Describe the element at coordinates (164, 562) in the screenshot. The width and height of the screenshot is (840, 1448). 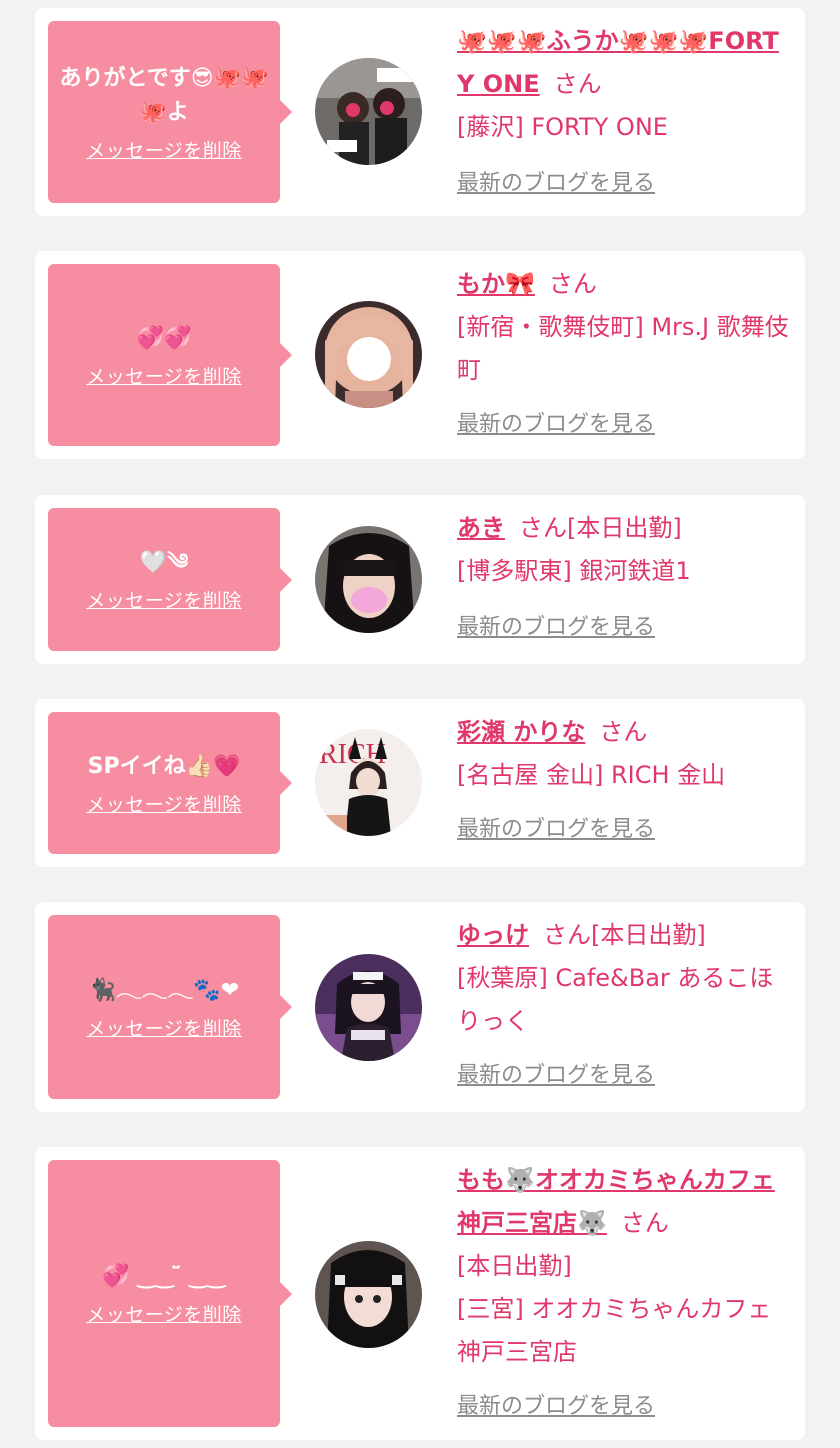
I see `message-text: 🤍༄` at that location.